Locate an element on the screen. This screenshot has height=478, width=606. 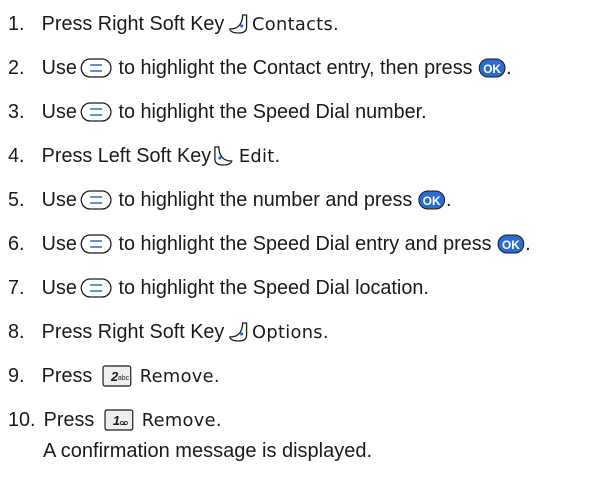
step-number: 3. is located at coordinates (16, 111).